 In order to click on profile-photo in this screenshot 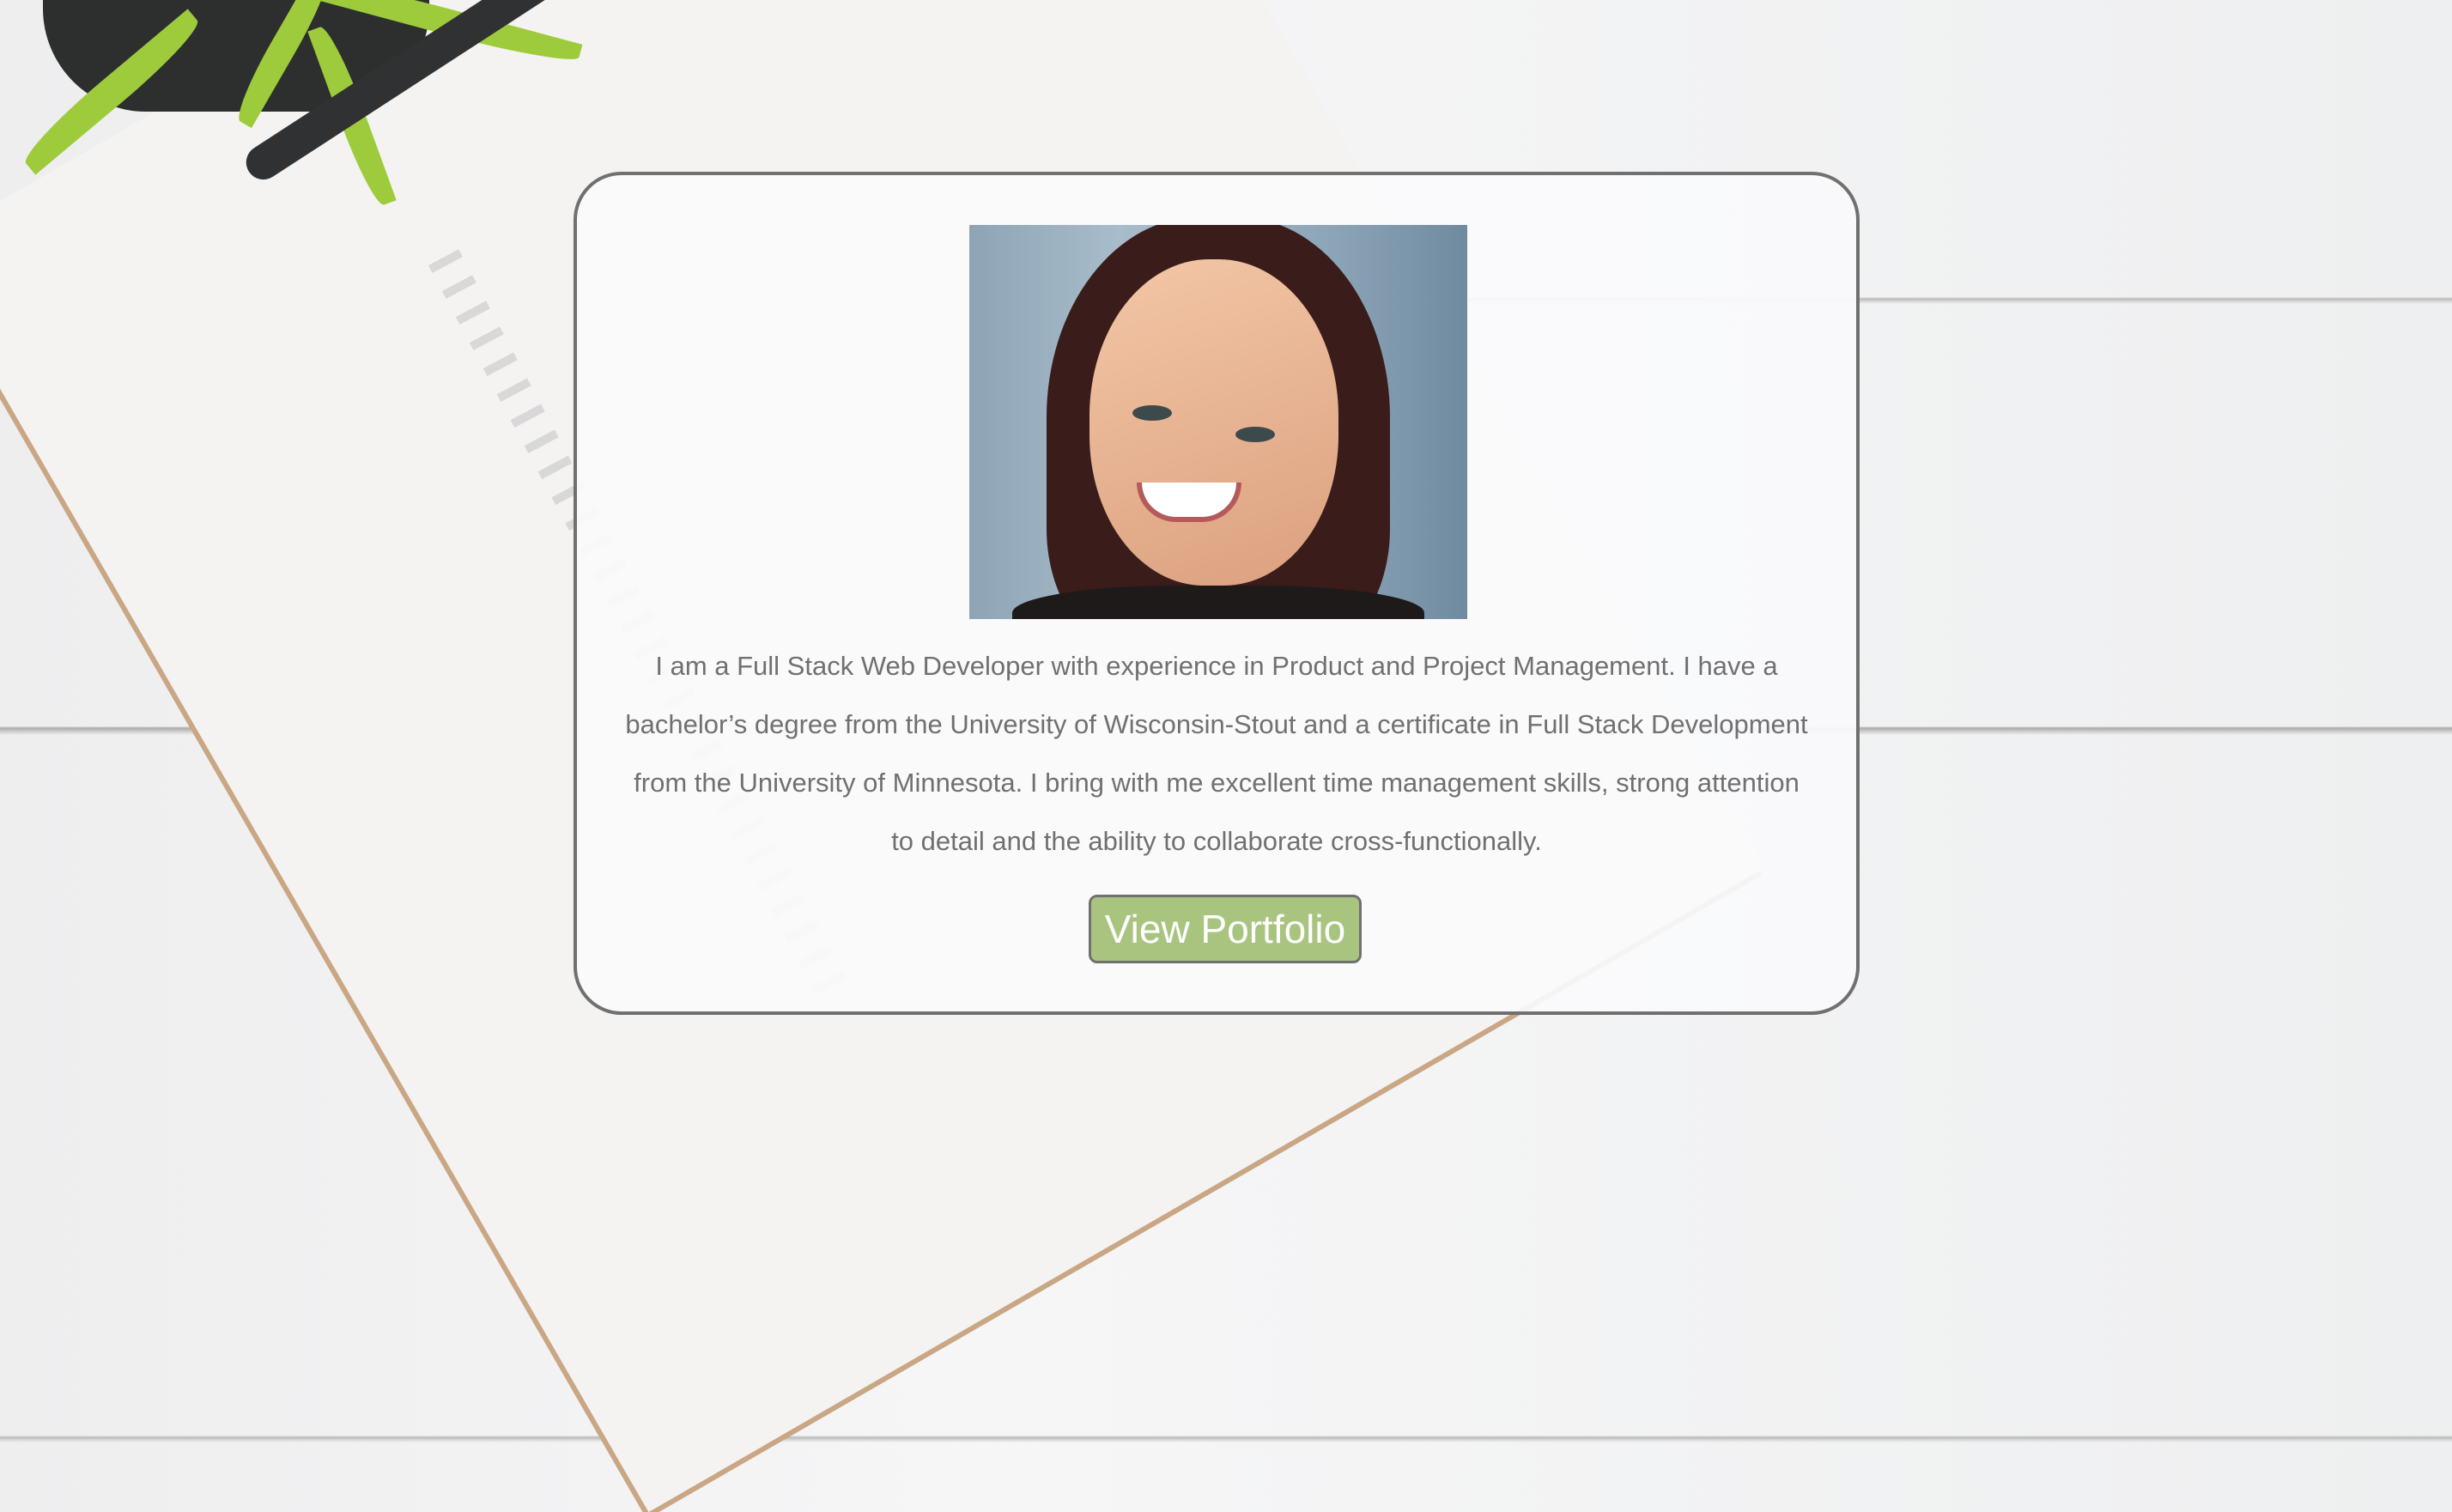, I will do `click(1218, 422)`.